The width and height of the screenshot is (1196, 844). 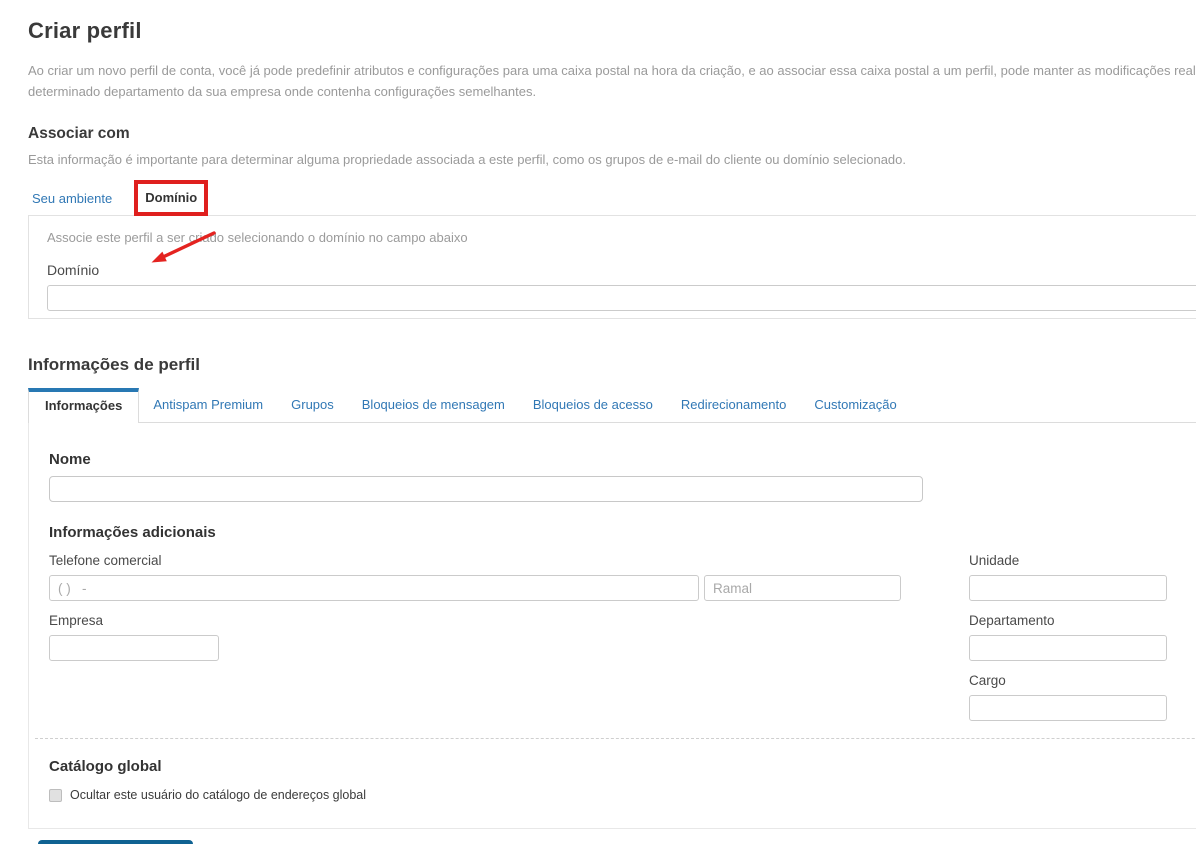 I want to click on annotation-highlight-box: Domínio, so click(x=171, y=198).